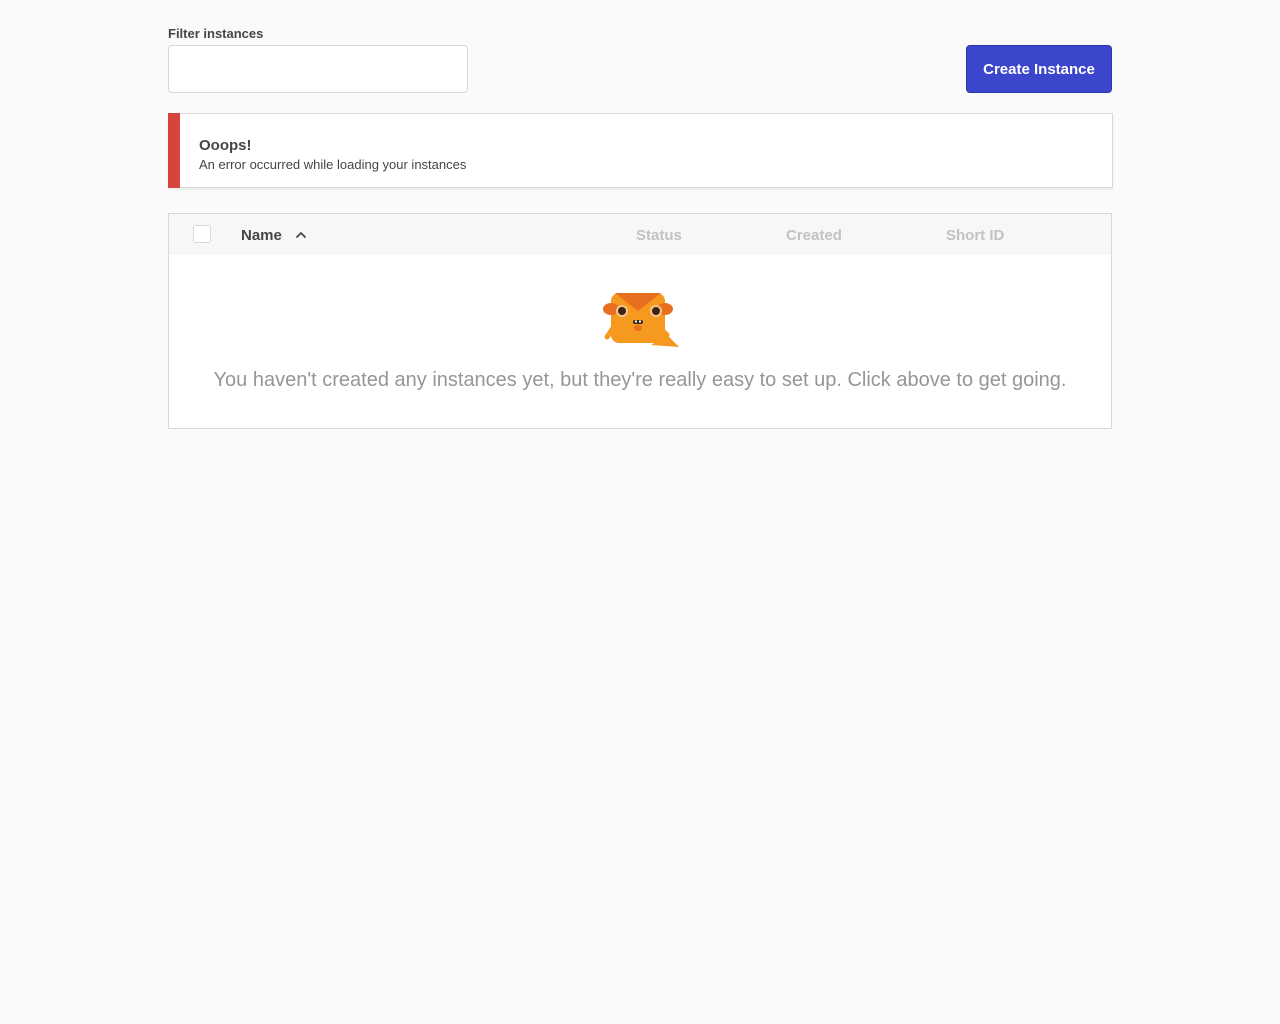  I want to click on column-header-created: Created, so click(814, 235).